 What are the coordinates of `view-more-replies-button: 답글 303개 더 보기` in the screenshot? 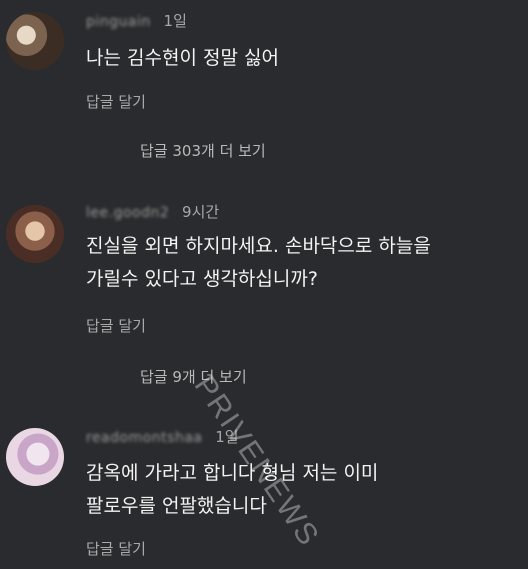 It's located at (203, 150).